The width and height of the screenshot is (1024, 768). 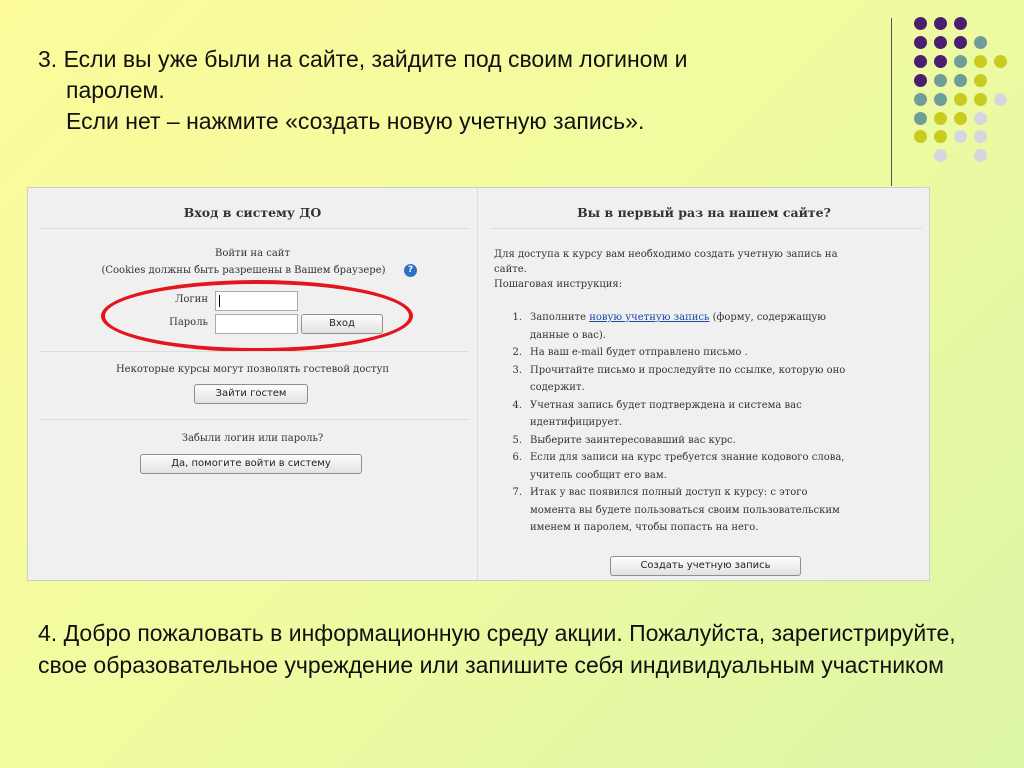 I want to click on list-item-text: Выберите заинтересовавший вас курс., so click(x=633, y=440).